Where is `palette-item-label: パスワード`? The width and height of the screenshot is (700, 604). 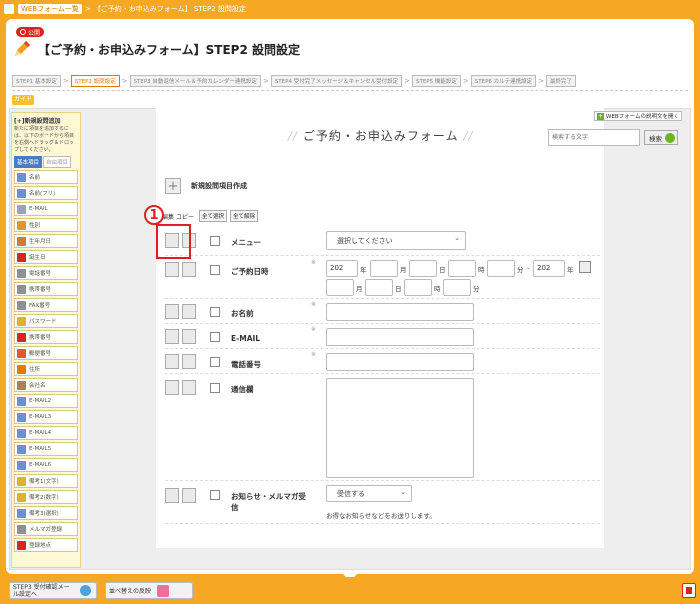 palette-item-label: パスワード is located at coordinates (43, 322).